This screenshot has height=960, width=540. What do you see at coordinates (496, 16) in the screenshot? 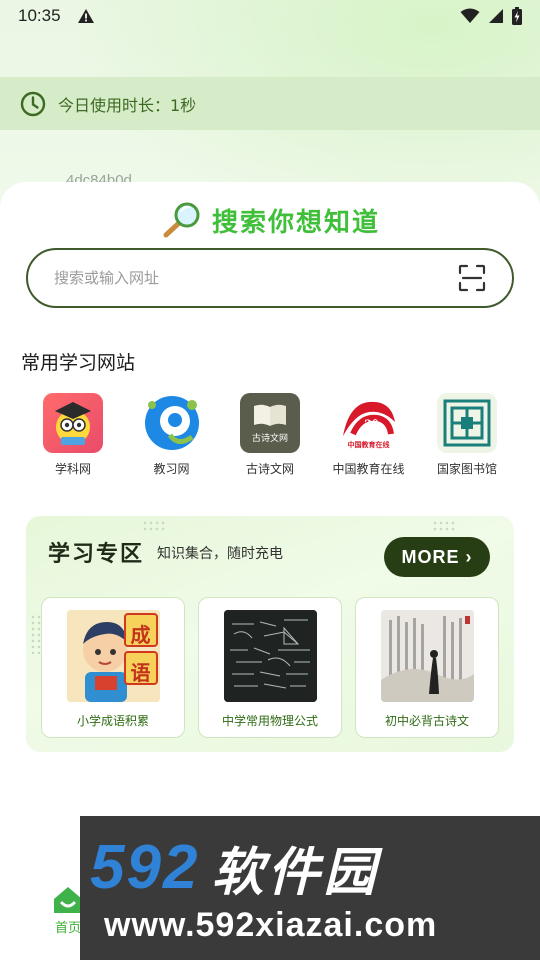
I see `signal-icon` at bounding box center [496, 16].